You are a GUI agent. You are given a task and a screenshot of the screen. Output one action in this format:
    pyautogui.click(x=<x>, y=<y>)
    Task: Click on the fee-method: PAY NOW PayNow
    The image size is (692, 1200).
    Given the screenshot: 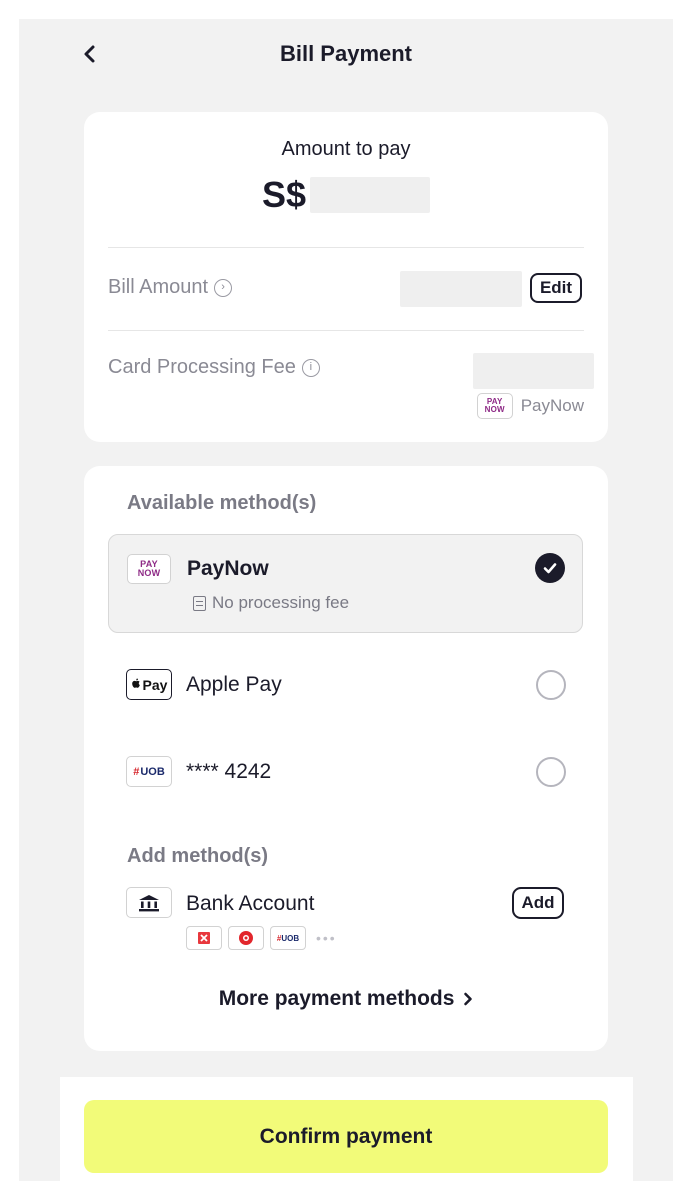 What is the action you would take?
    pyautogui.click(x=530, y=406)
    